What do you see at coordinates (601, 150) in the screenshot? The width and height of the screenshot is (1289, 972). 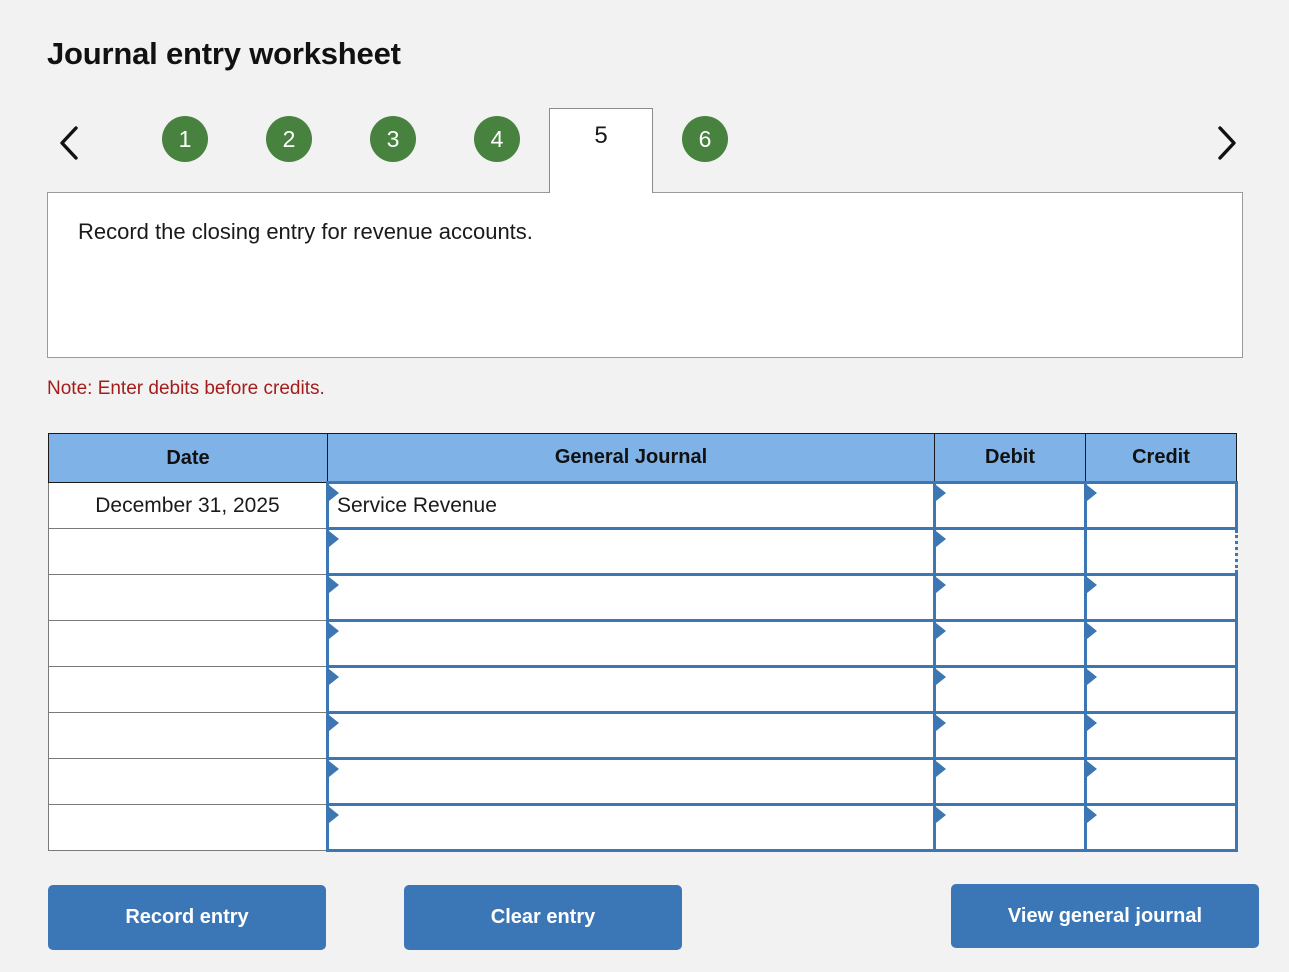 I see `tab-5: 5` at bounding box center [601, 150].